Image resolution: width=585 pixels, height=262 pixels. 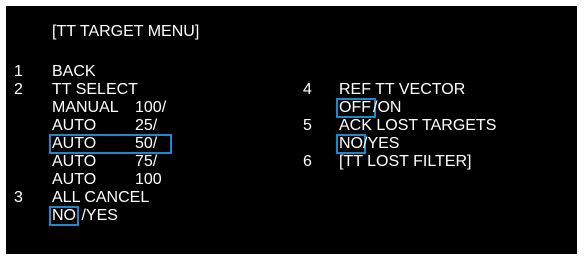 I want to click on ref-tt-vector-option-off: OFF, so click(x=355, y=108).